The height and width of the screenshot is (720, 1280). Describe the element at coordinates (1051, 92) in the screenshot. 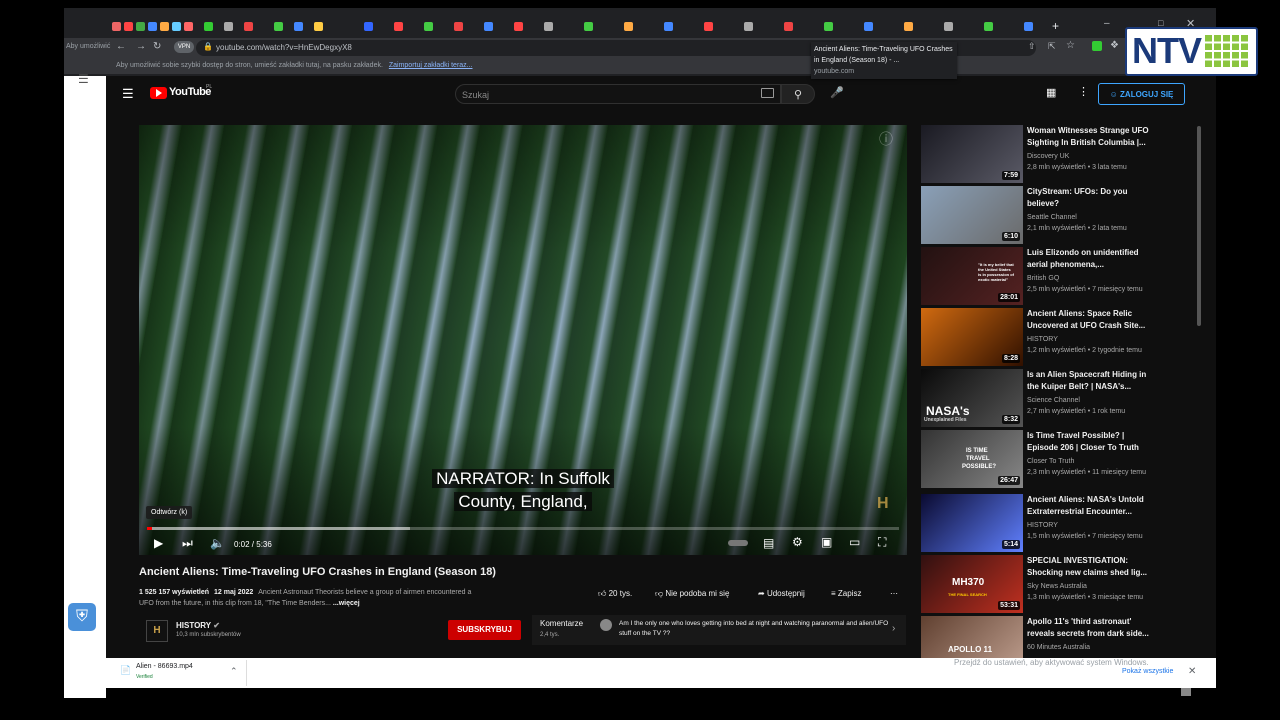

I see `apps-grid-icon: ▦` at that location.